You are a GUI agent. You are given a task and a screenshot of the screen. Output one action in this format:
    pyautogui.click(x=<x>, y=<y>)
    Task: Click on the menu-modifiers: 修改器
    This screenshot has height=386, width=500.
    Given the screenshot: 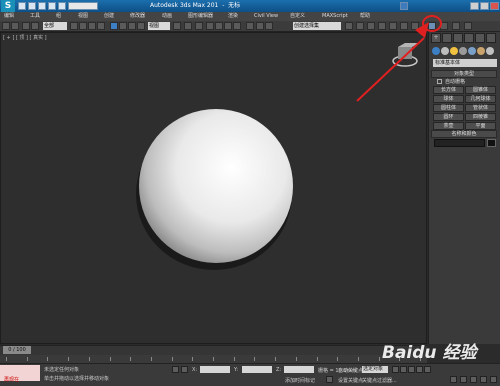 What is the action you would take?
    pyautogui.click(x=137, y=16)
    